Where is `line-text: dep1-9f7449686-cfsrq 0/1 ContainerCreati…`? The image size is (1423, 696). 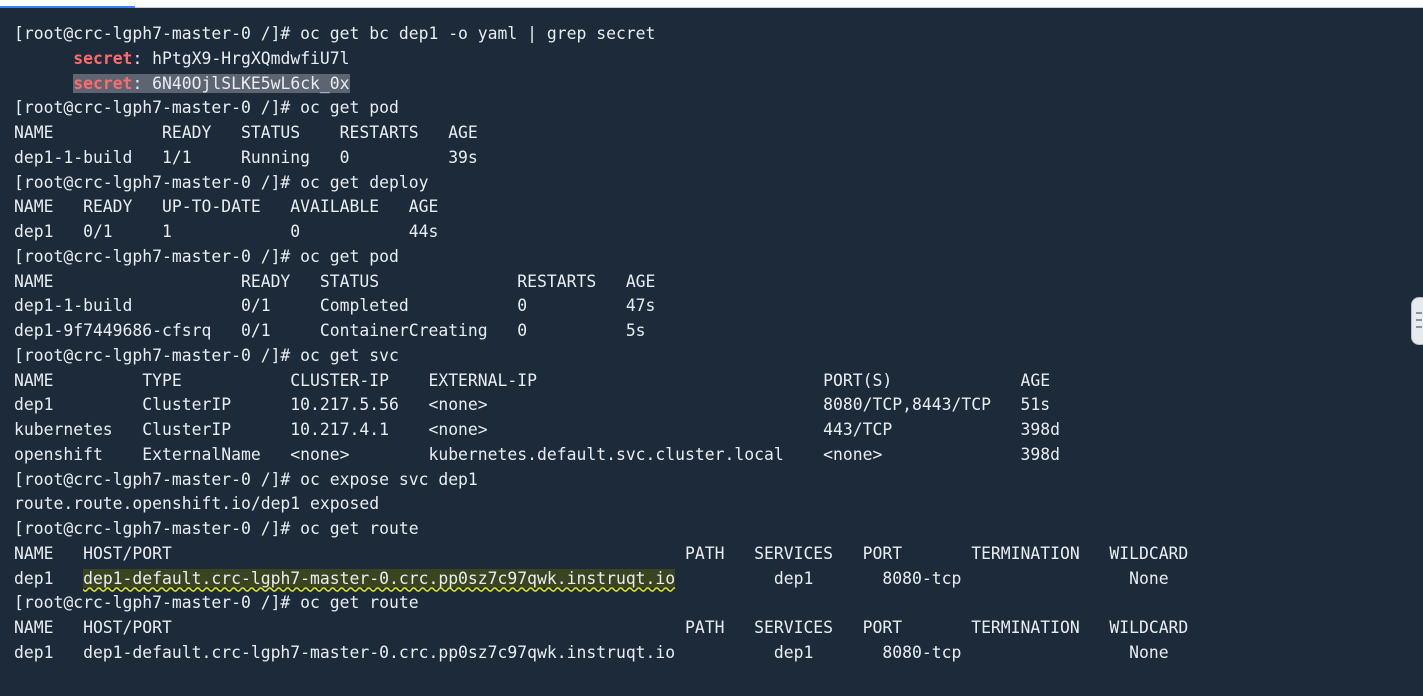
line-text: dep1-9f7449686-cfsrq 0/1 ContainerCreati… is located at coordinates (330, 330).